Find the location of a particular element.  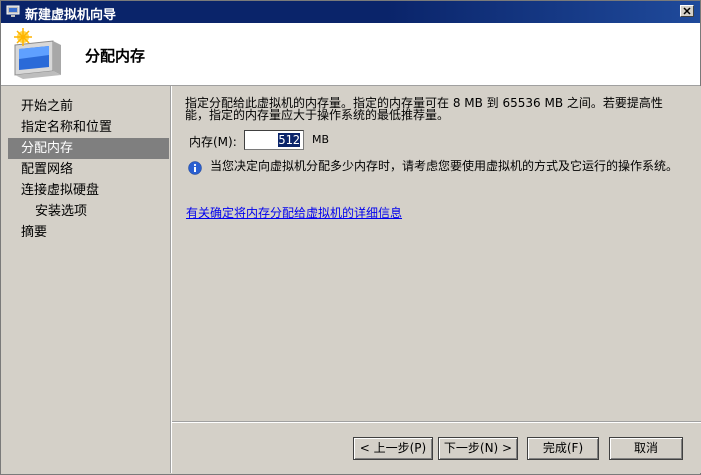

virtual-machine-icon is located at coordinates (13, 11).